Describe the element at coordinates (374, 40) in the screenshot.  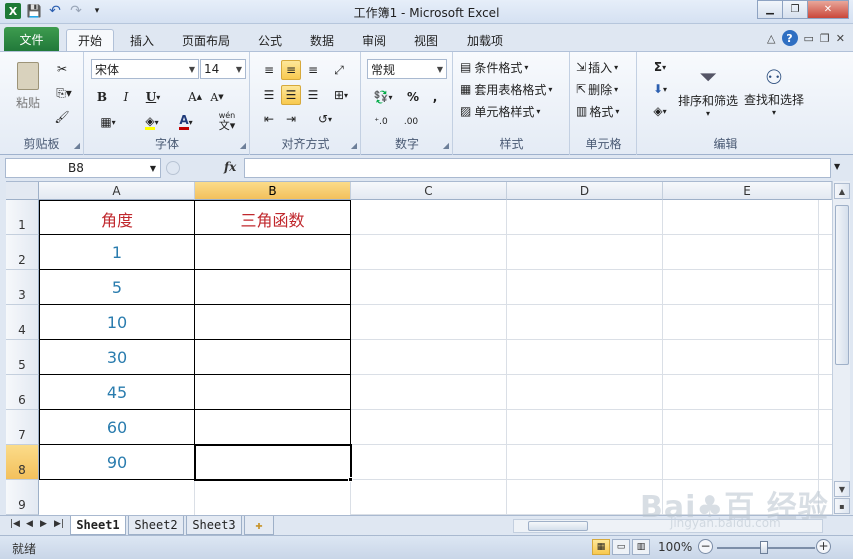
I see `tab-review: 审阅` at that location.